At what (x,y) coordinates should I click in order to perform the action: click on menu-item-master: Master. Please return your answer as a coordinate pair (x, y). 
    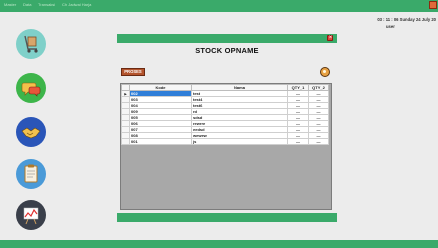
    Looking at the image, I should click on (10, 4).